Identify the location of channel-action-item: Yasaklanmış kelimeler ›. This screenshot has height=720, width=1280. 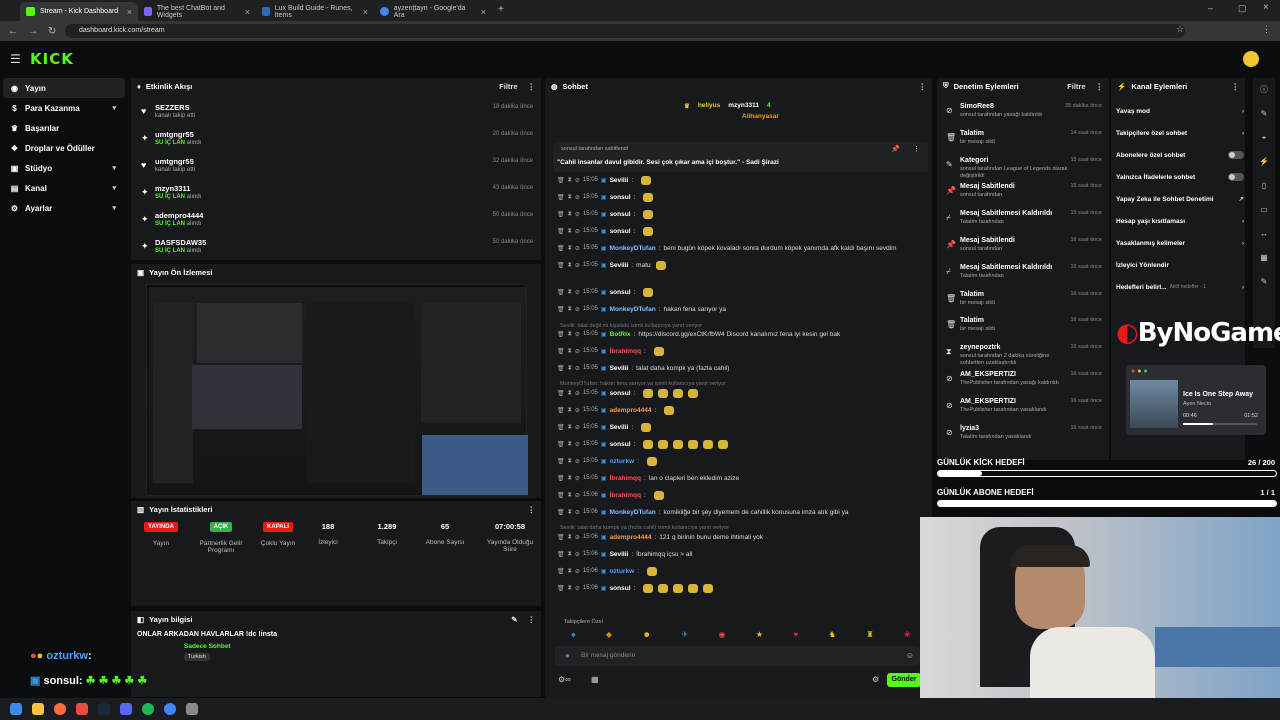
(1180, 243).